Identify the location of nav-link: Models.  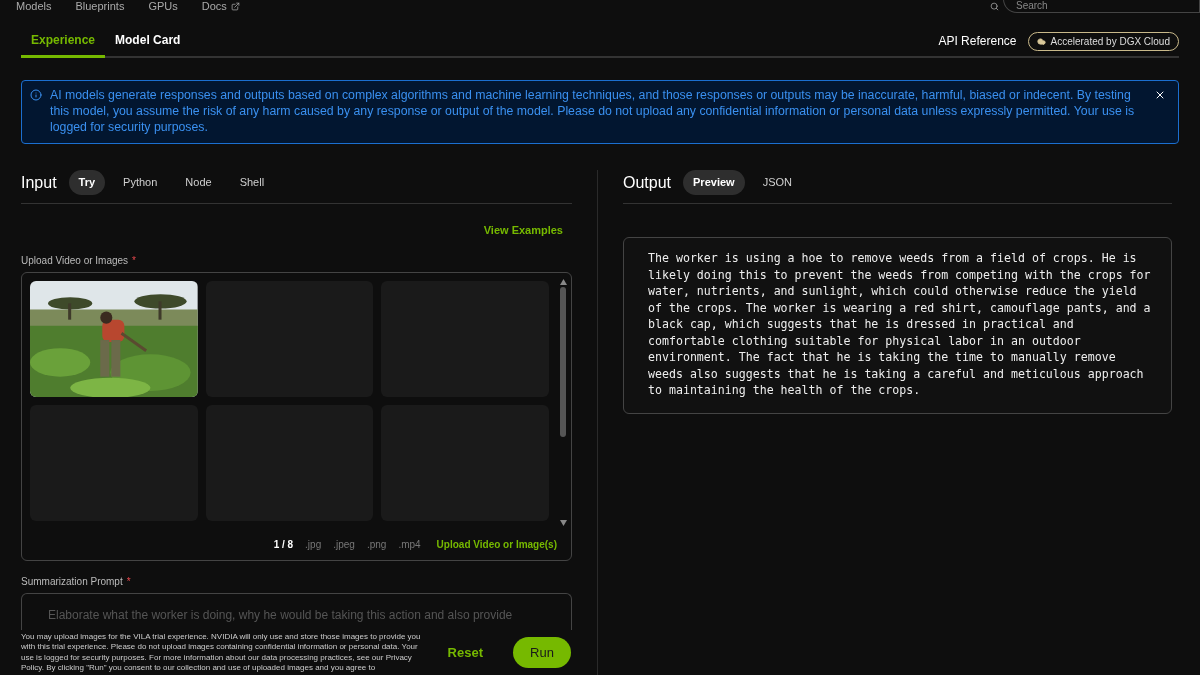
(34, 6).